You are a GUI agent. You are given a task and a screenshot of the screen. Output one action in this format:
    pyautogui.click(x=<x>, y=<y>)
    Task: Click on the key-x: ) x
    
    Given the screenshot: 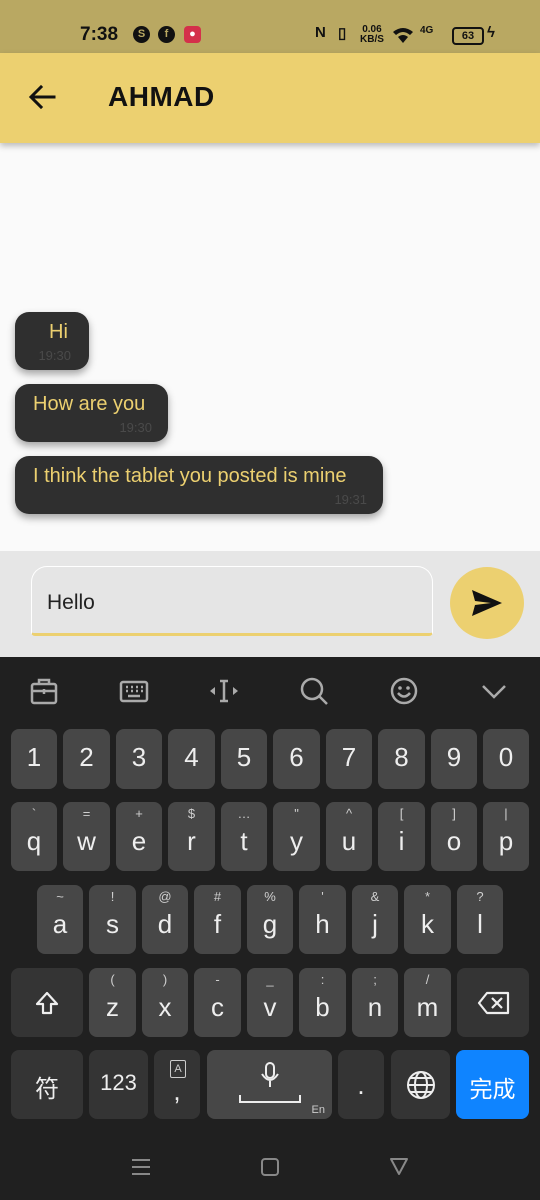 What is the action you would take?
    pyautogui.click(x=165, y=1002)
    